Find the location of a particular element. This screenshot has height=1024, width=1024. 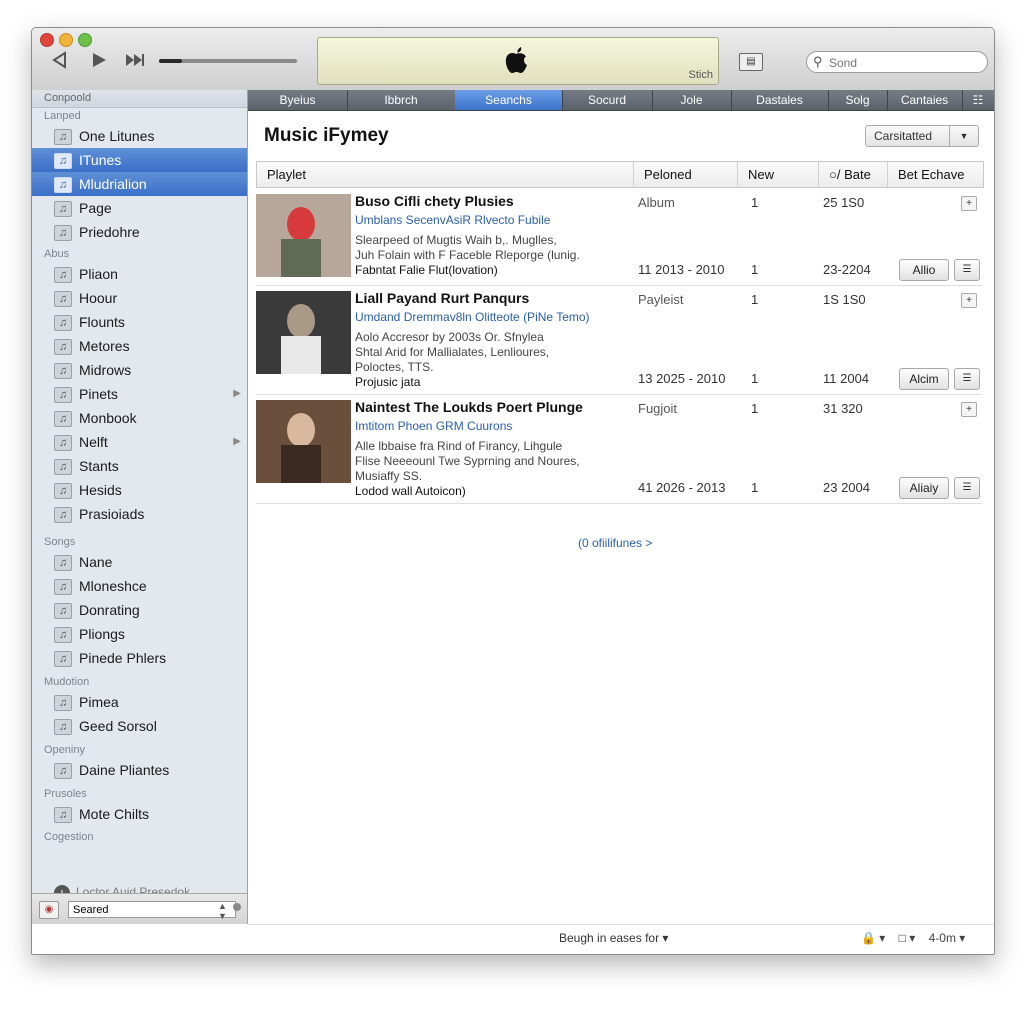

status-text: Beugh in eases for ▾ is located at coordinates (613, 938).